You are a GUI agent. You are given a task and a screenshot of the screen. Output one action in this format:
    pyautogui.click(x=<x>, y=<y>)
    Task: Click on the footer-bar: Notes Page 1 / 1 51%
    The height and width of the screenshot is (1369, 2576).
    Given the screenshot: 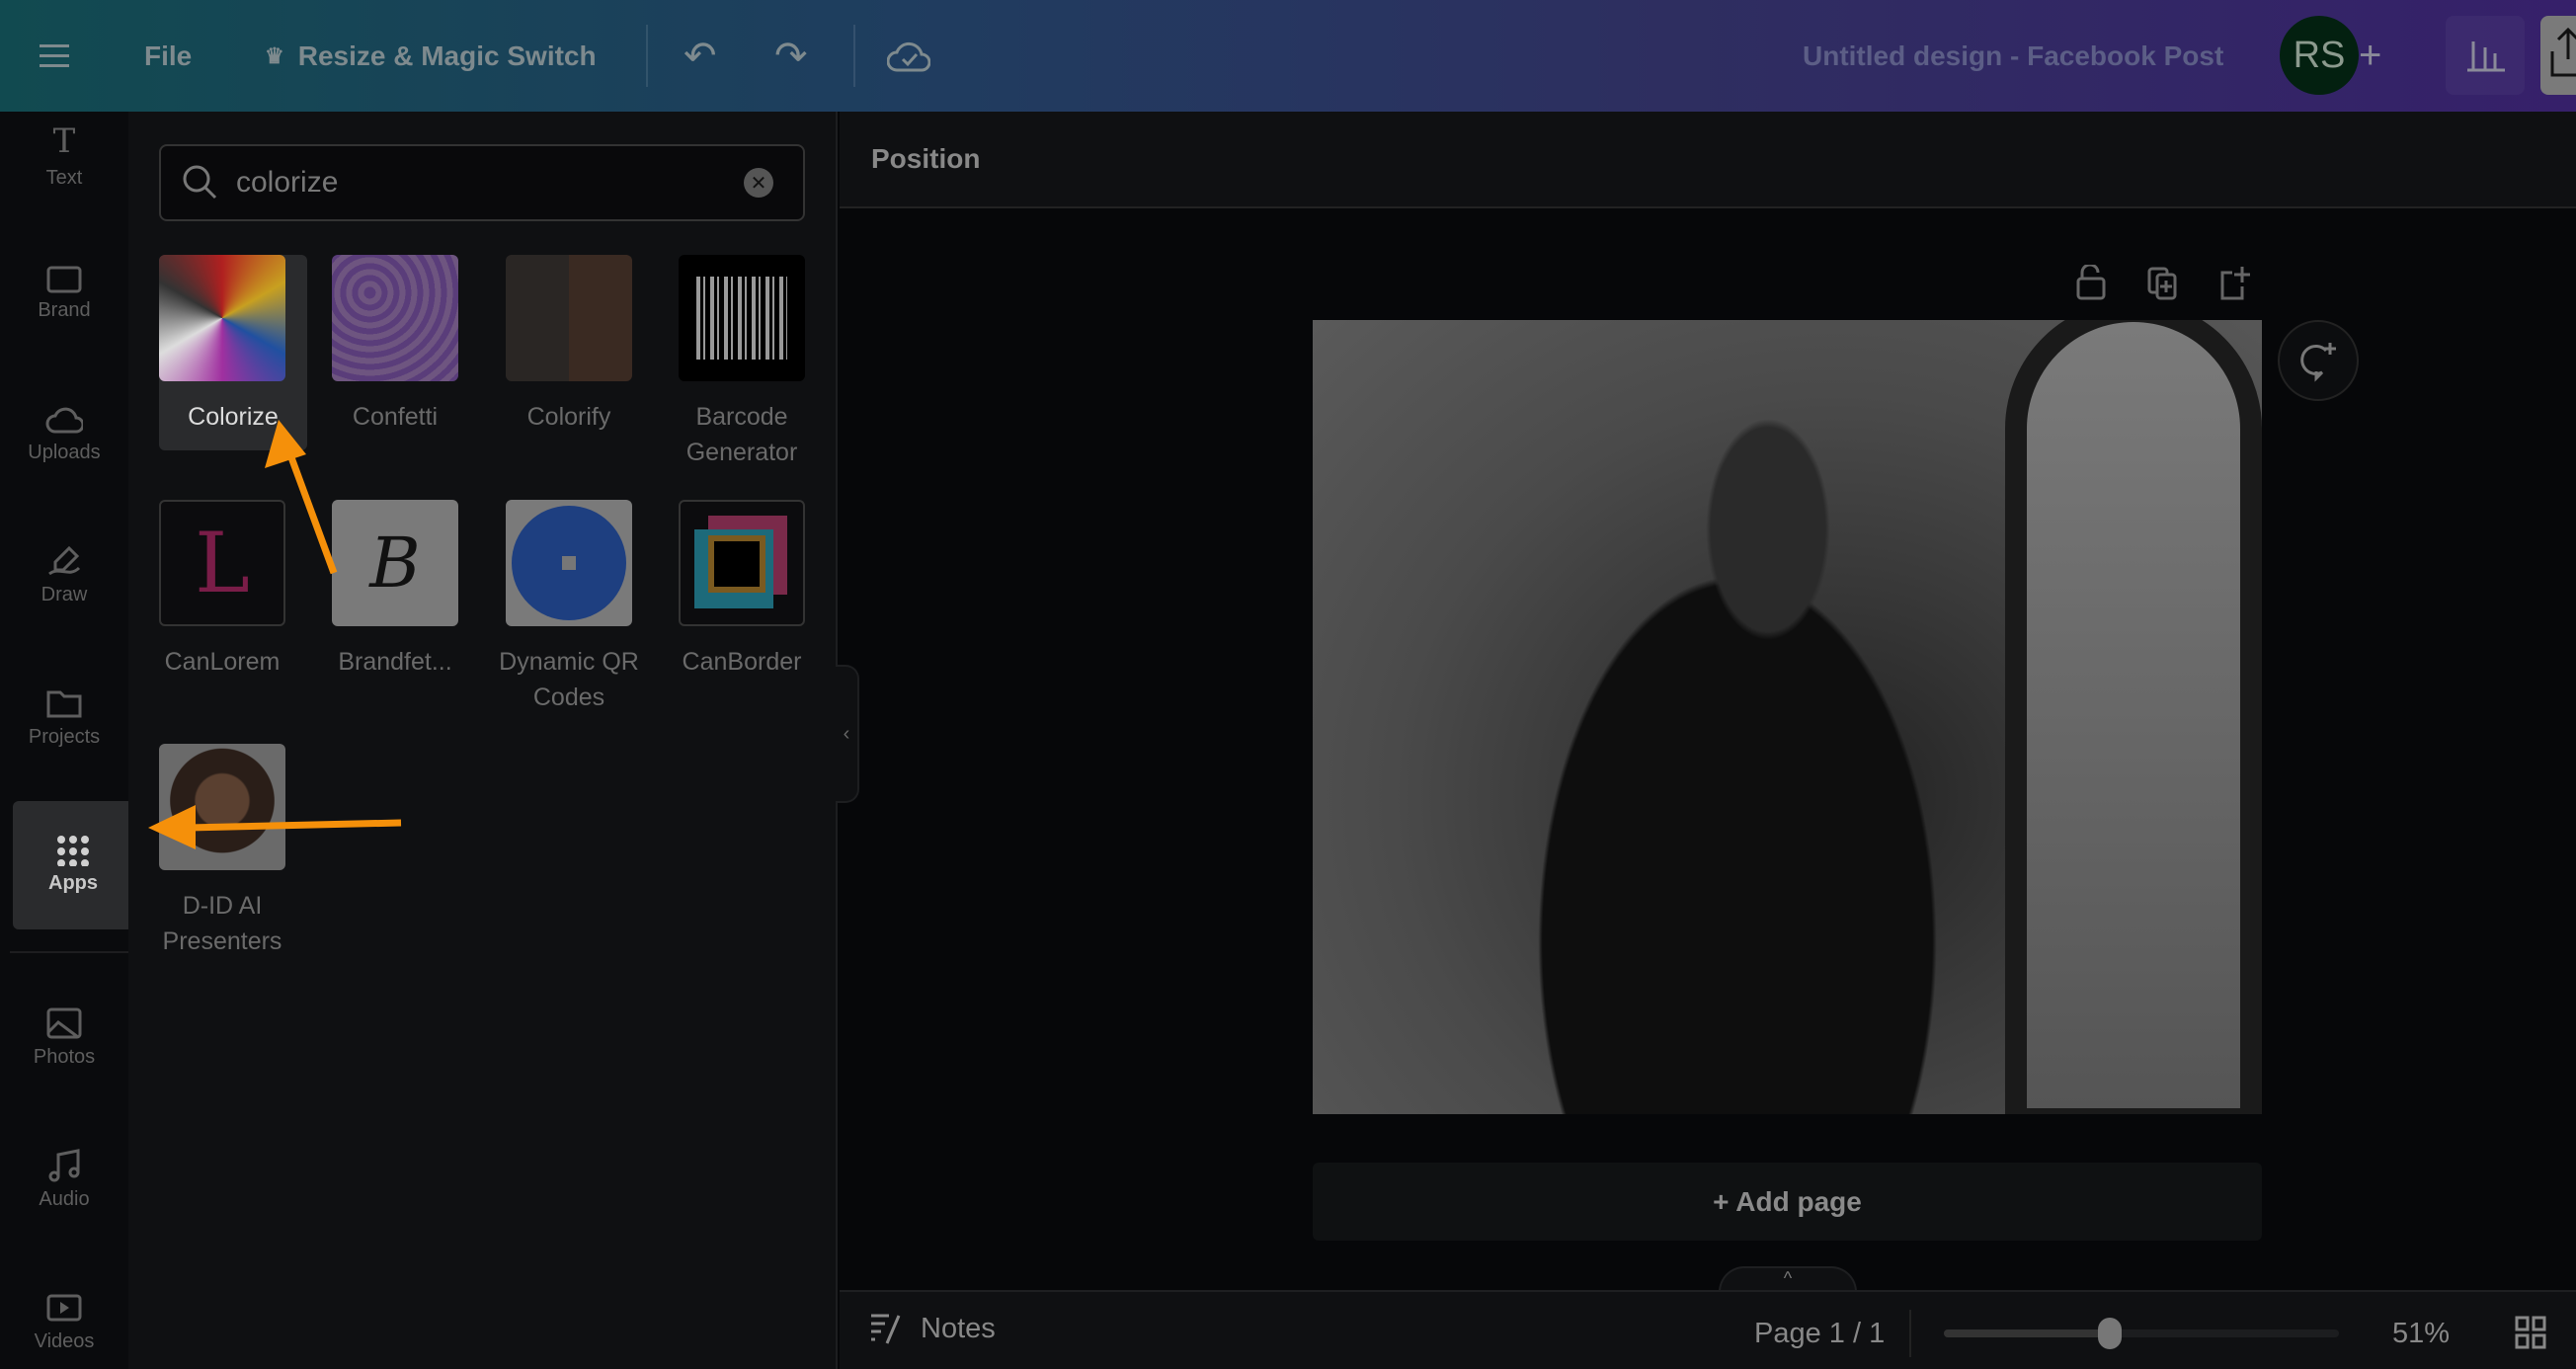 What is the action you would take?
    pyautogui.click(x=1708, y=1329)
    